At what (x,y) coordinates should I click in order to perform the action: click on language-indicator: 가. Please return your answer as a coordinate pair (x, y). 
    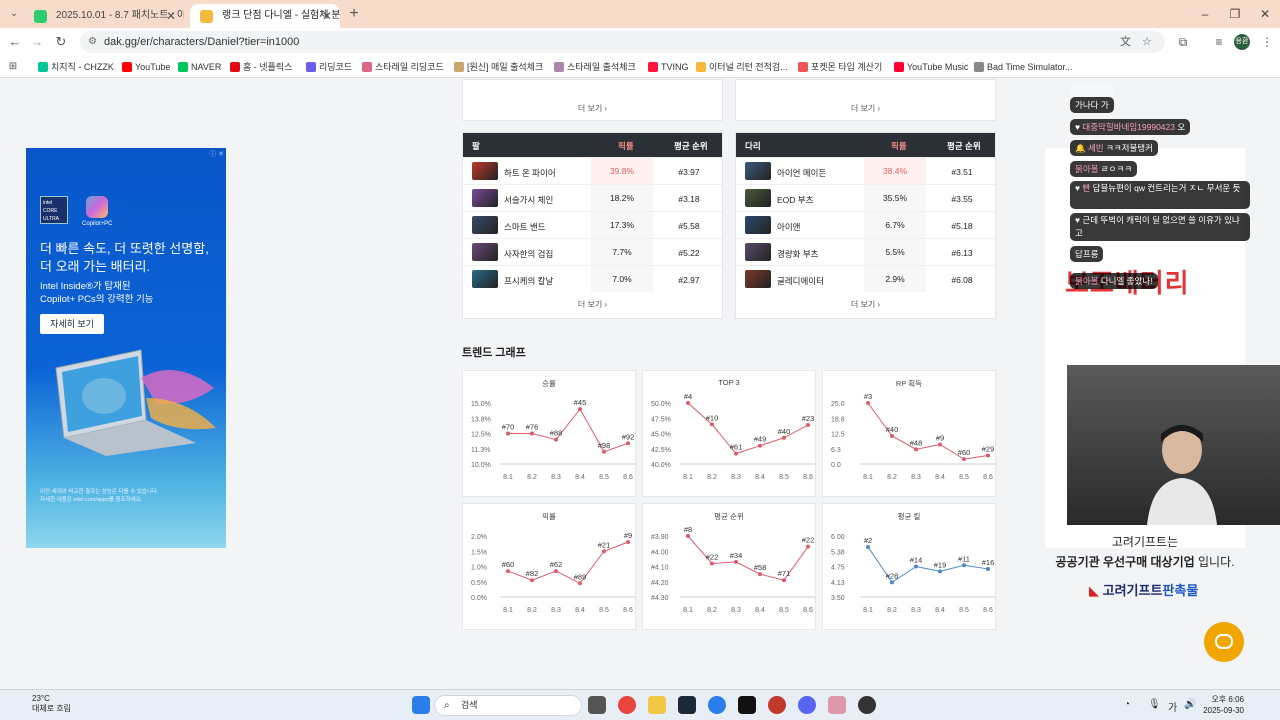
    Looking at the image, I should click on (1172, 706).